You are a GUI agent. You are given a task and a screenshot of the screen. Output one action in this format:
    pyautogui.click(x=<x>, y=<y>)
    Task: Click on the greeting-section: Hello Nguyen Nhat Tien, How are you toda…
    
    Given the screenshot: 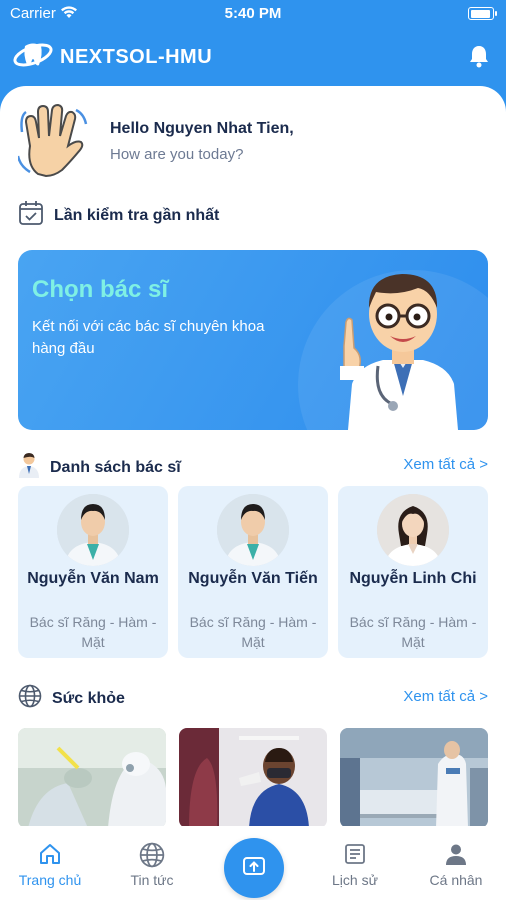 What is the action you would take?
    pyautogui.click(x=252, y=142)
    